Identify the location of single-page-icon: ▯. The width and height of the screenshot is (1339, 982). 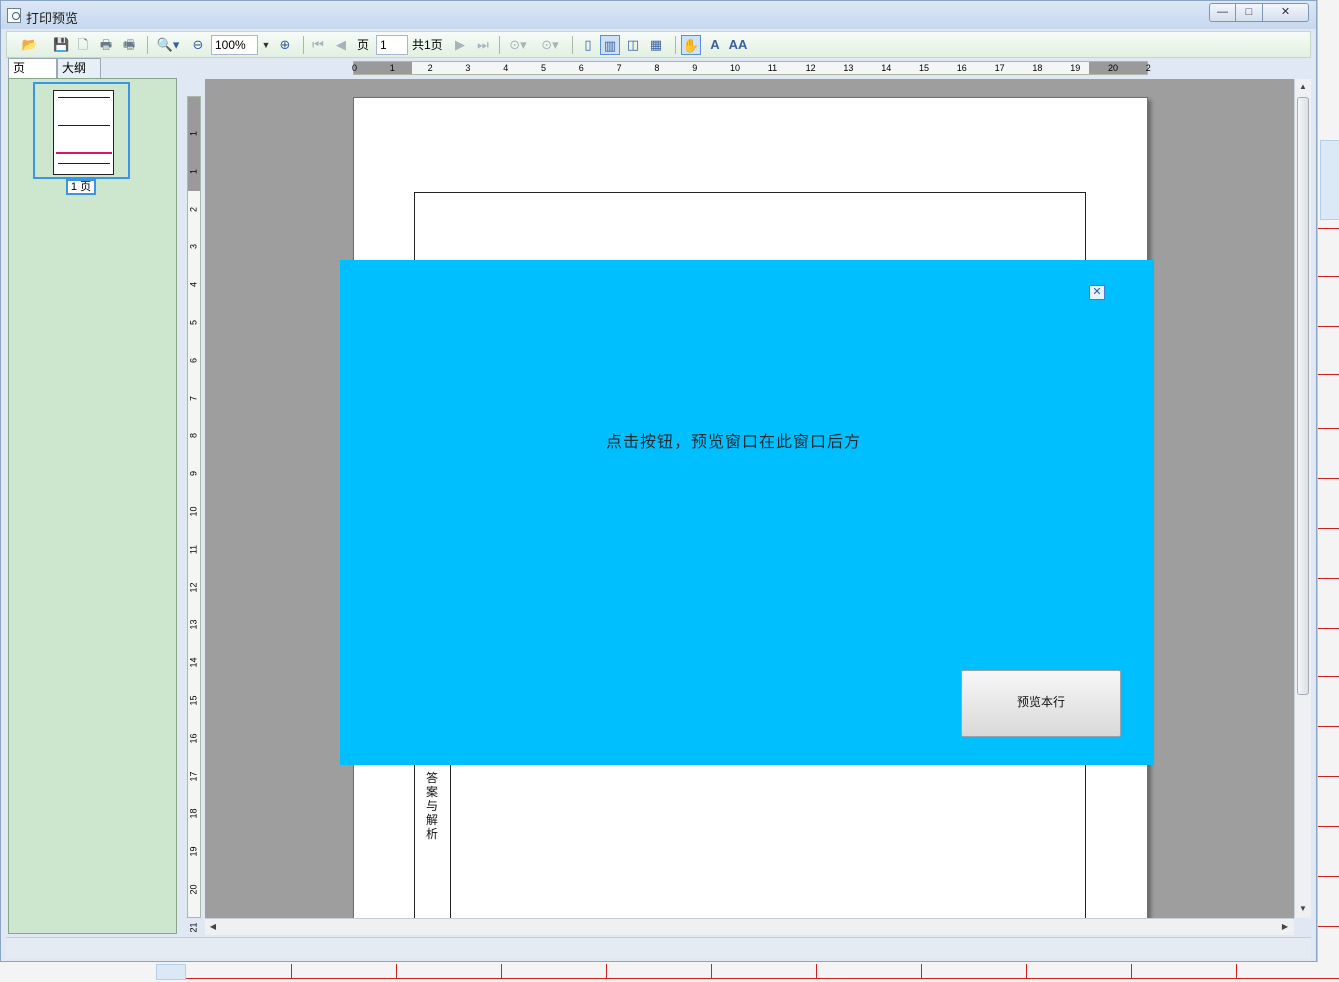
(588, 45).